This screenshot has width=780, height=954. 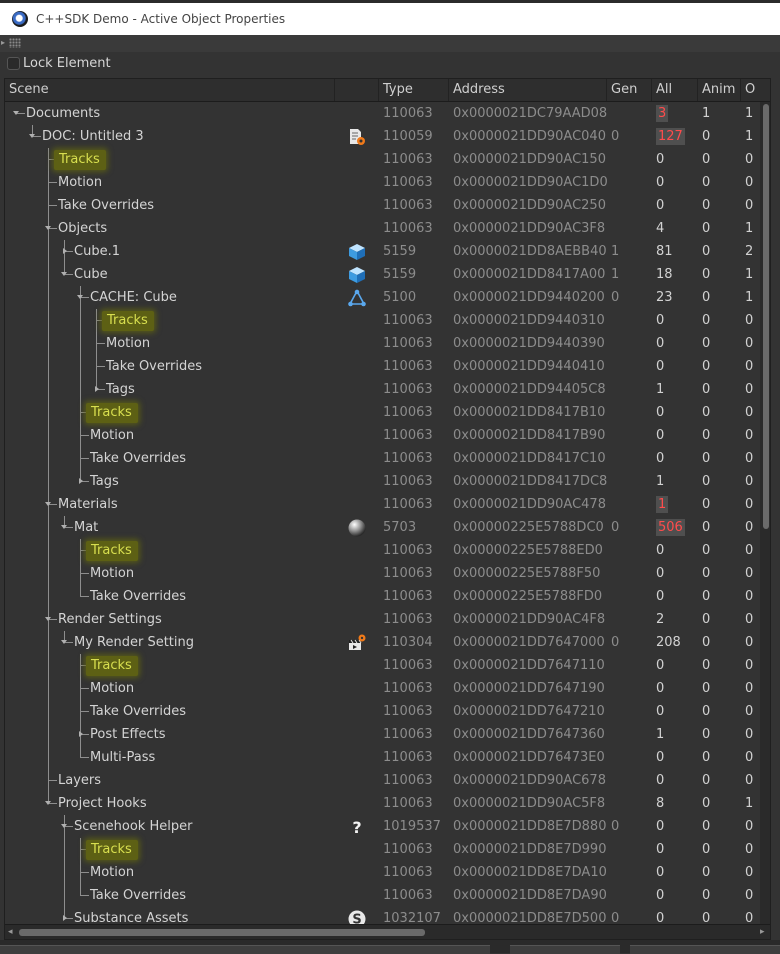 I want to click on tree-row: Motion 110063 0x0000021DD8E7DA10 0 0 0, so click(x=382, y=872).